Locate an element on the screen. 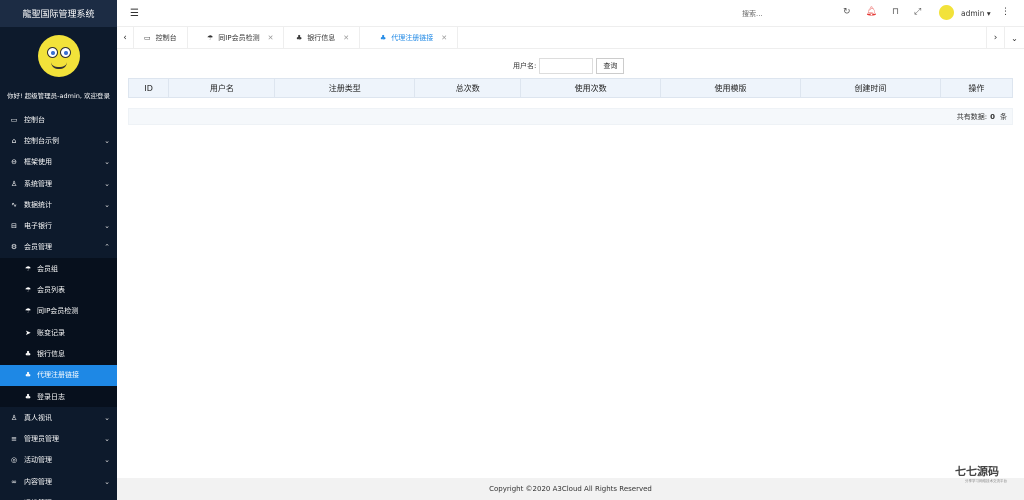  sidebar-item: ♙ 真人视讯 ⌄ is located at coordinates (58, 417).